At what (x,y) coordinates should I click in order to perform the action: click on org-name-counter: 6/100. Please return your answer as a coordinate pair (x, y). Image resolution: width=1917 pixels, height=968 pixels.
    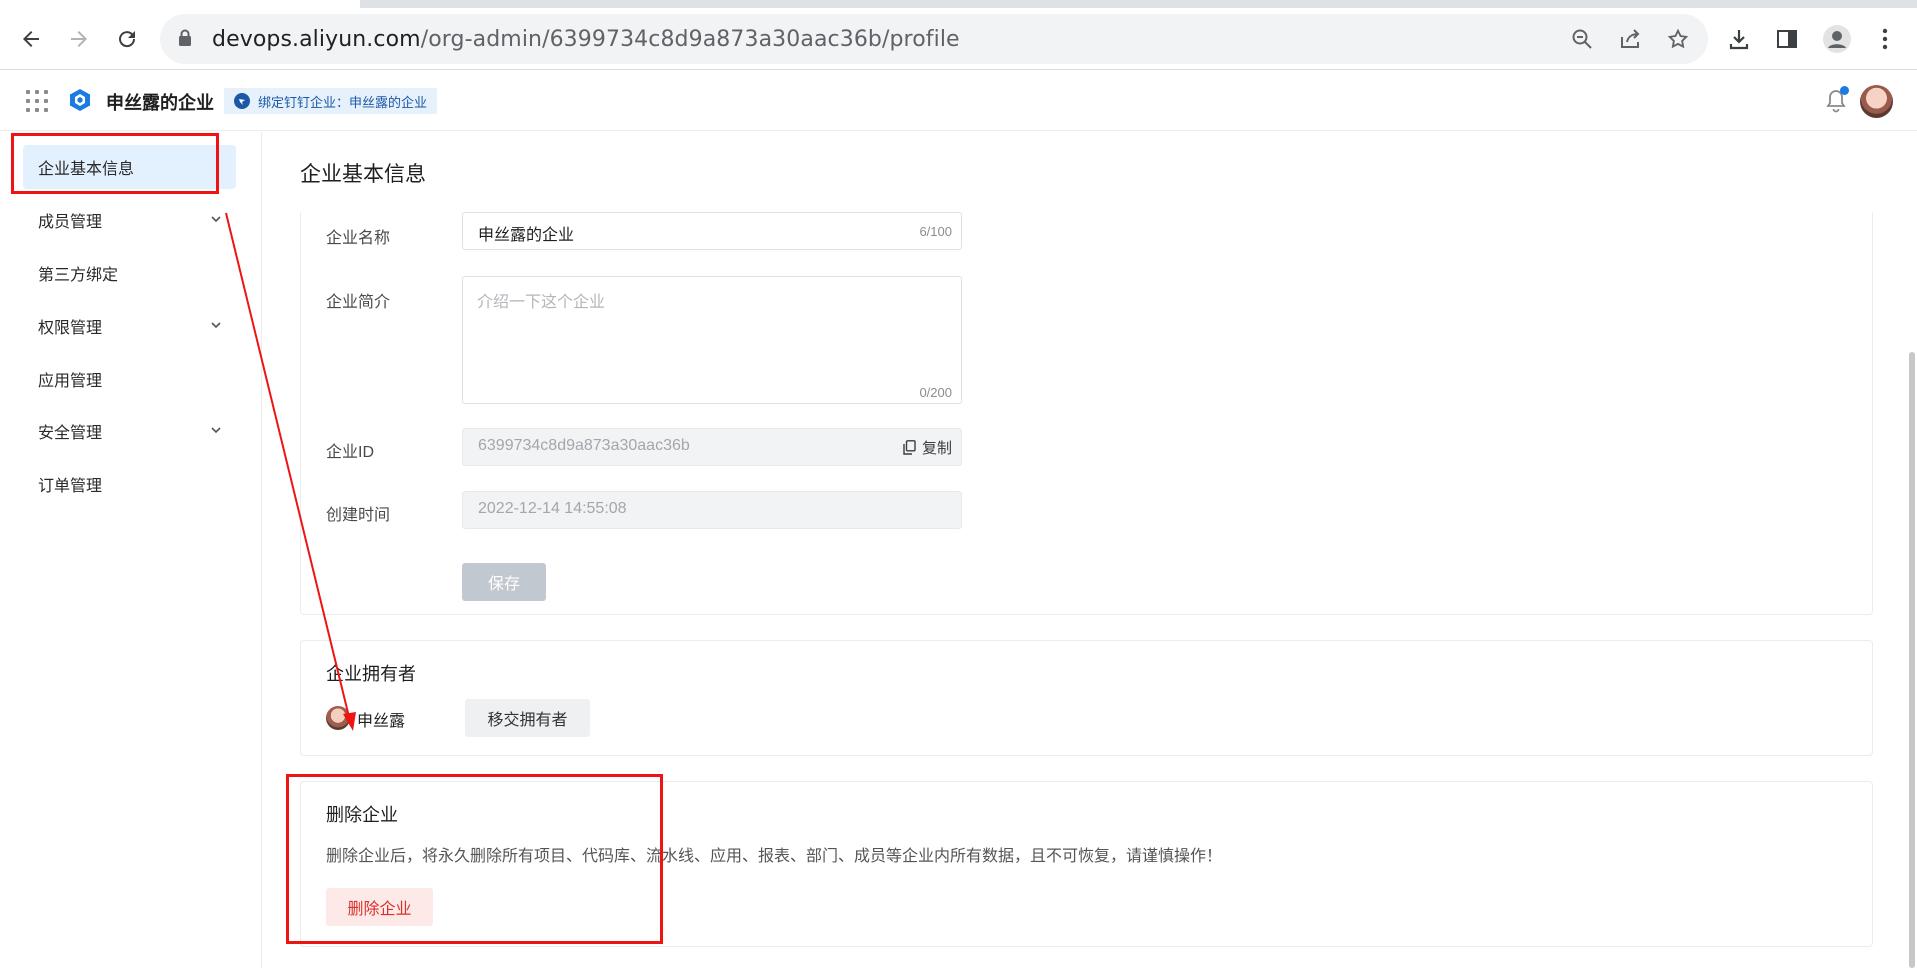
    Looking at the image, I should click on (935, 231).